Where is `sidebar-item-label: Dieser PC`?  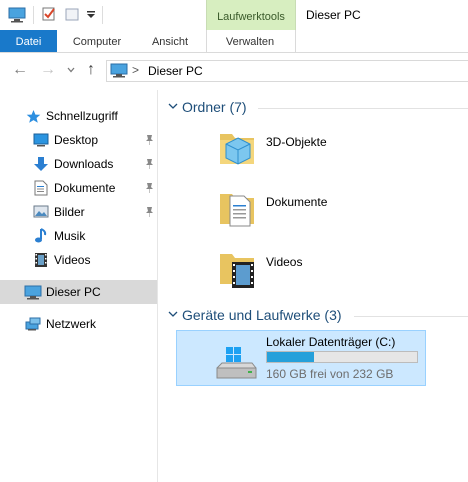 sidebar-item-label: Dieser PC is located at coordinates (73, 292).